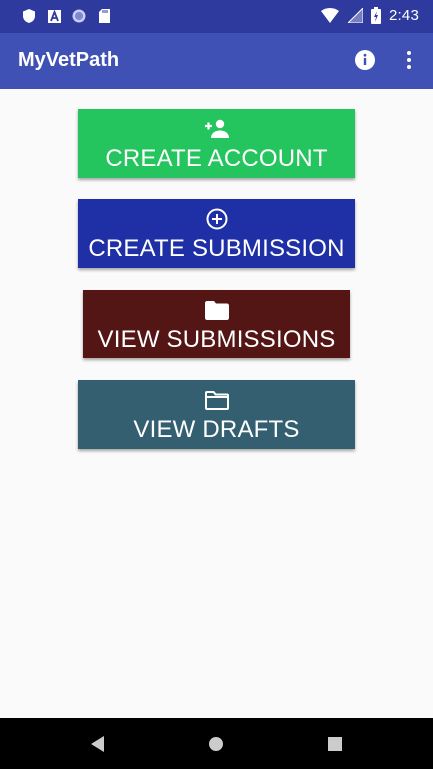 This screenshot has width=433, height=769. I want to click on notification-icons, so click(66, 16).